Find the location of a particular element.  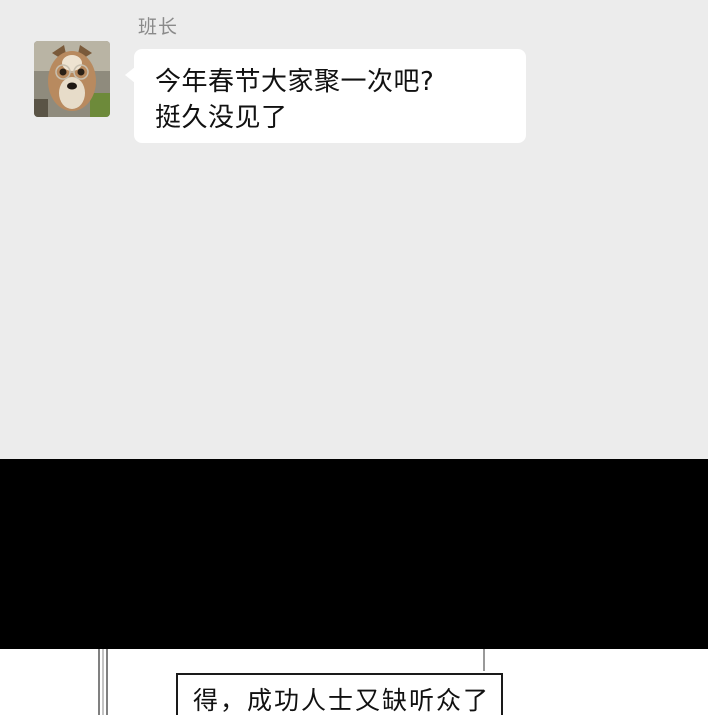

dog-avatar-icon is located at coordinates (72, 79).